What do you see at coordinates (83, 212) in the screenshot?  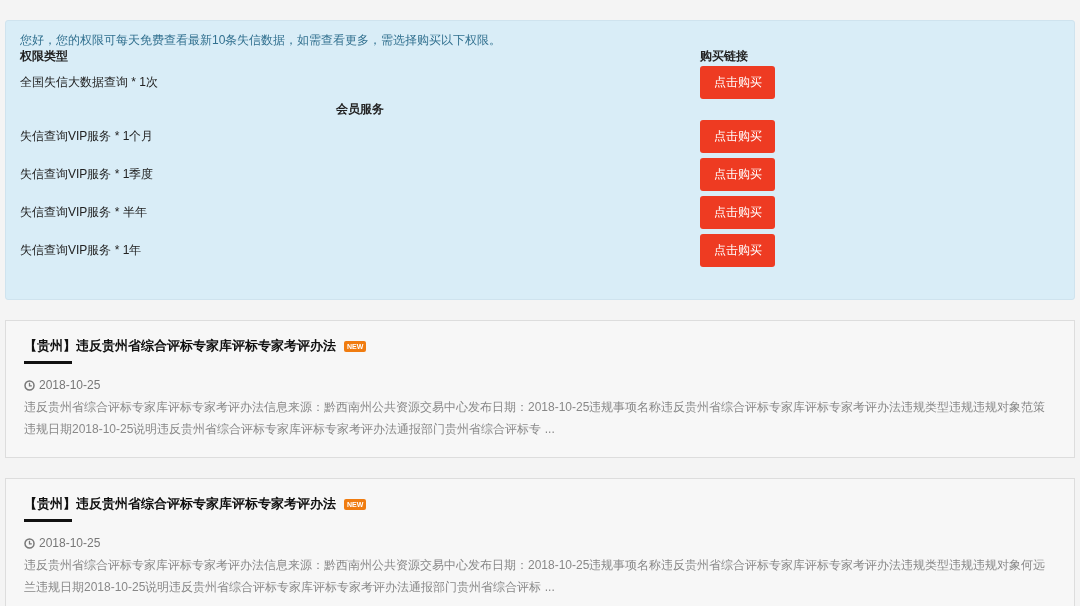 I see `permission-label: 失信查询VIP服务 * 半年` at bounding box center [83, 212].